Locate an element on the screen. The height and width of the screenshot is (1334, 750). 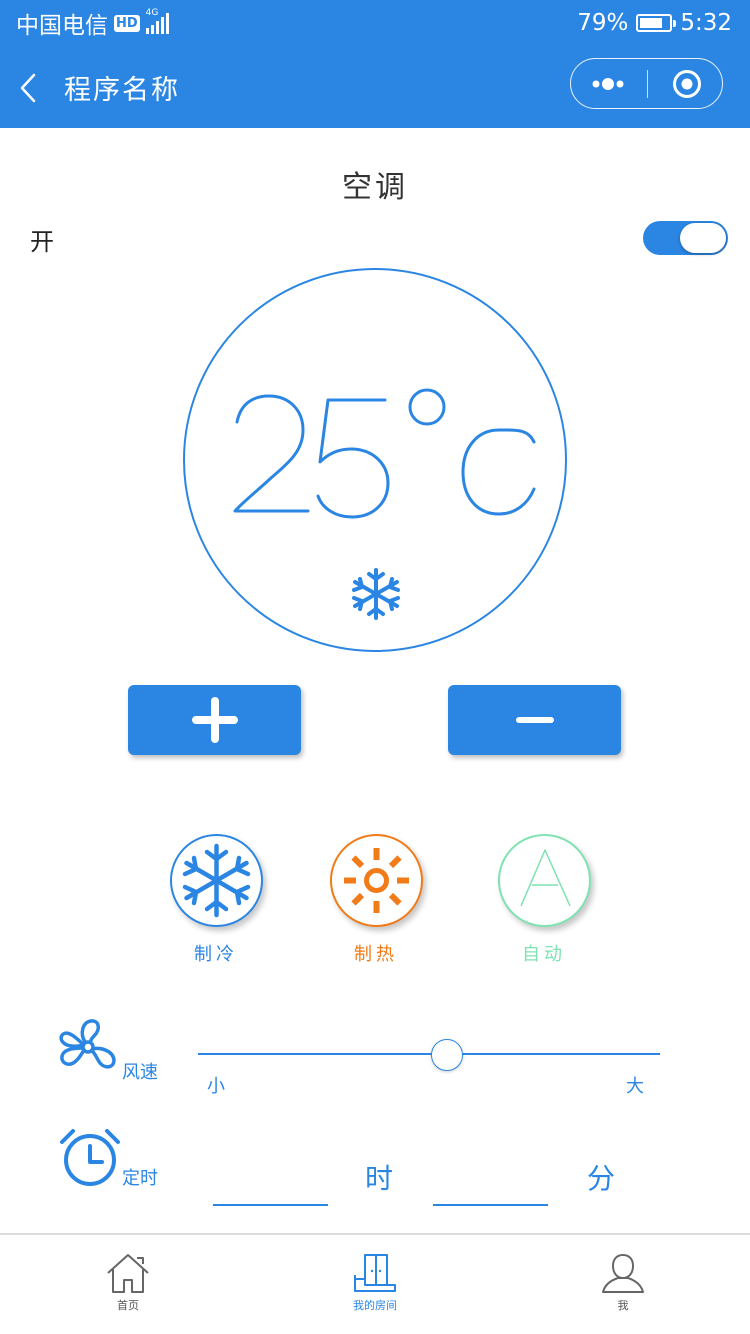
hour-input is located at coordinates (270, 1183).